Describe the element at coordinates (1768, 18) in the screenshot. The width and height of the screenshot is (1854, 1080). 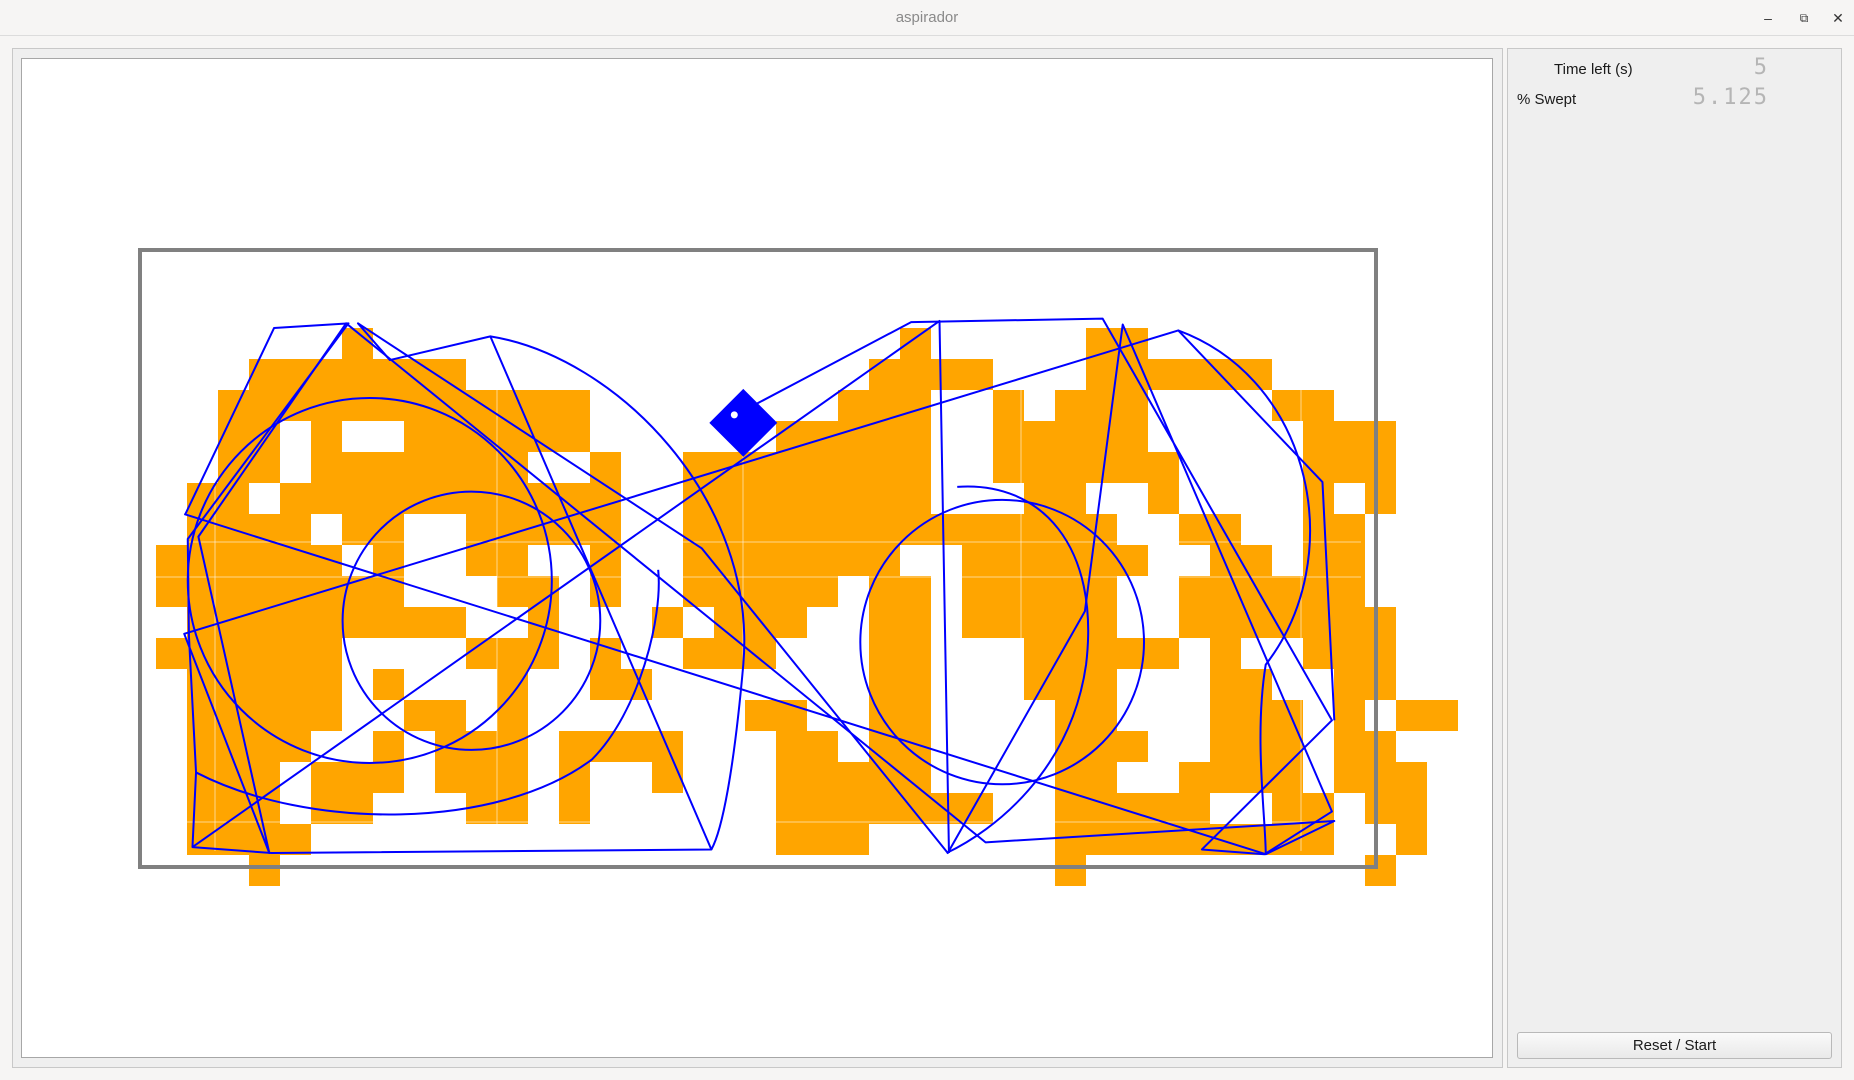
I see `minimize-icon: –` at that location.